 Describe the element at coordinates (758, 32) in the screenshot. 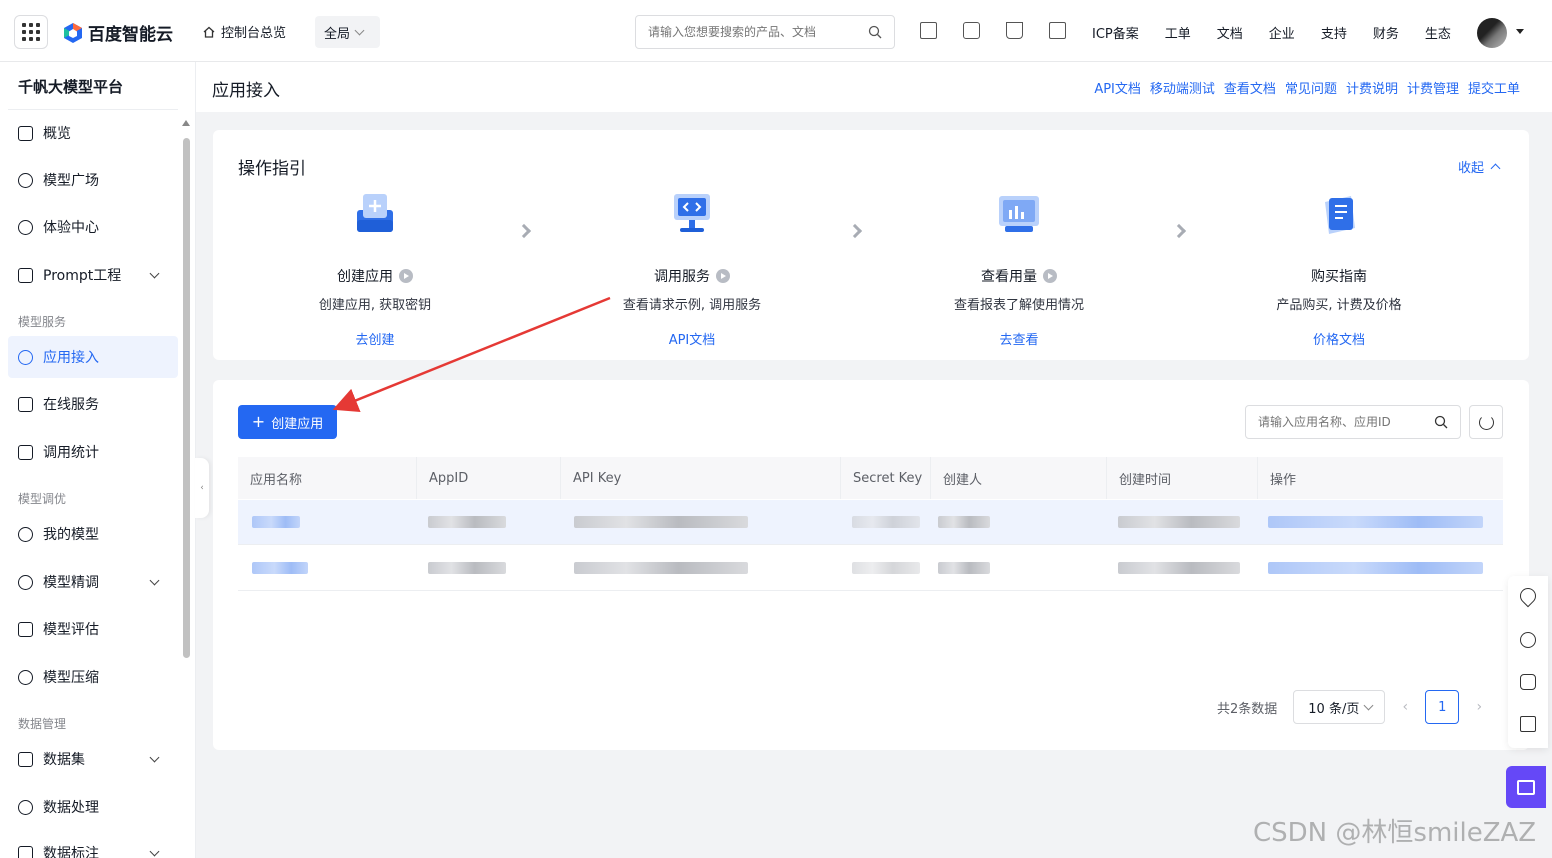

I see `global-search-input` at that location.